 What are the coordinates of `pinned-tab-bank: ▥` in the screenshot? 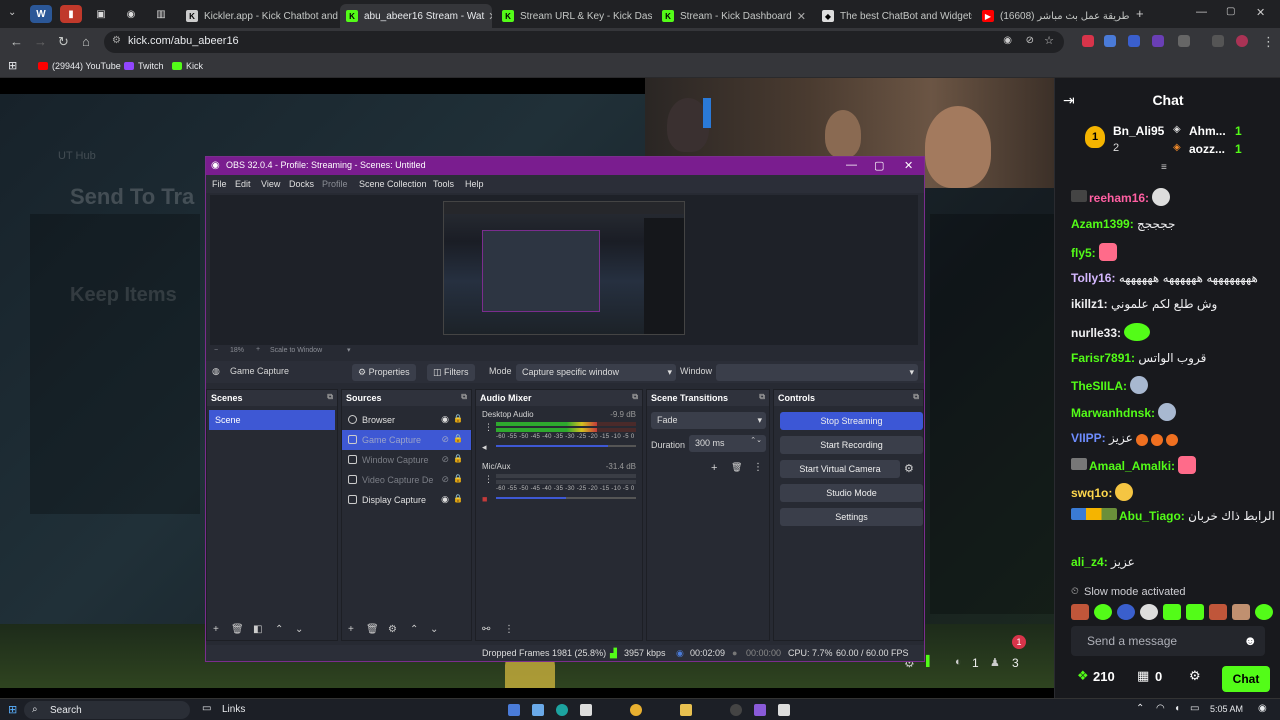 It's located at (161, 14).